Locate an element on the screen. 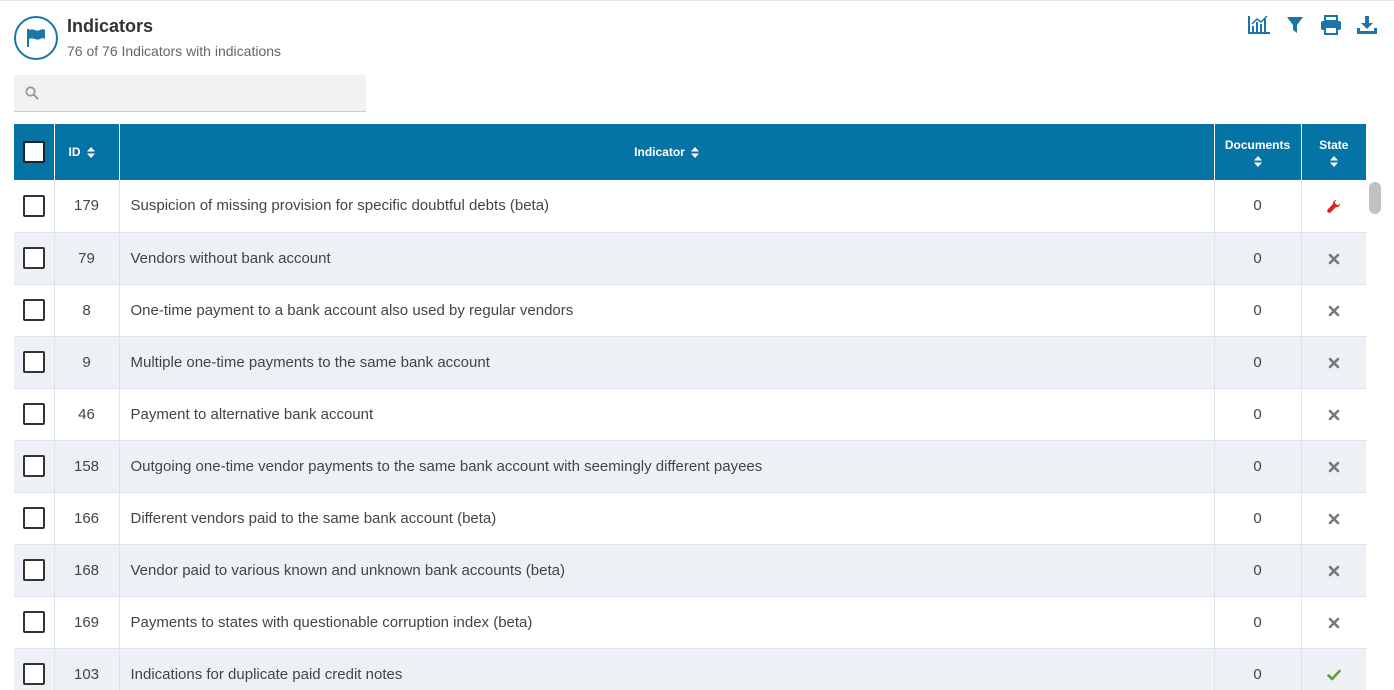 This screenshot has width=1394, height=690. row-indicator-name: Payment to alternative bank account is located at coordinates (667, 414).